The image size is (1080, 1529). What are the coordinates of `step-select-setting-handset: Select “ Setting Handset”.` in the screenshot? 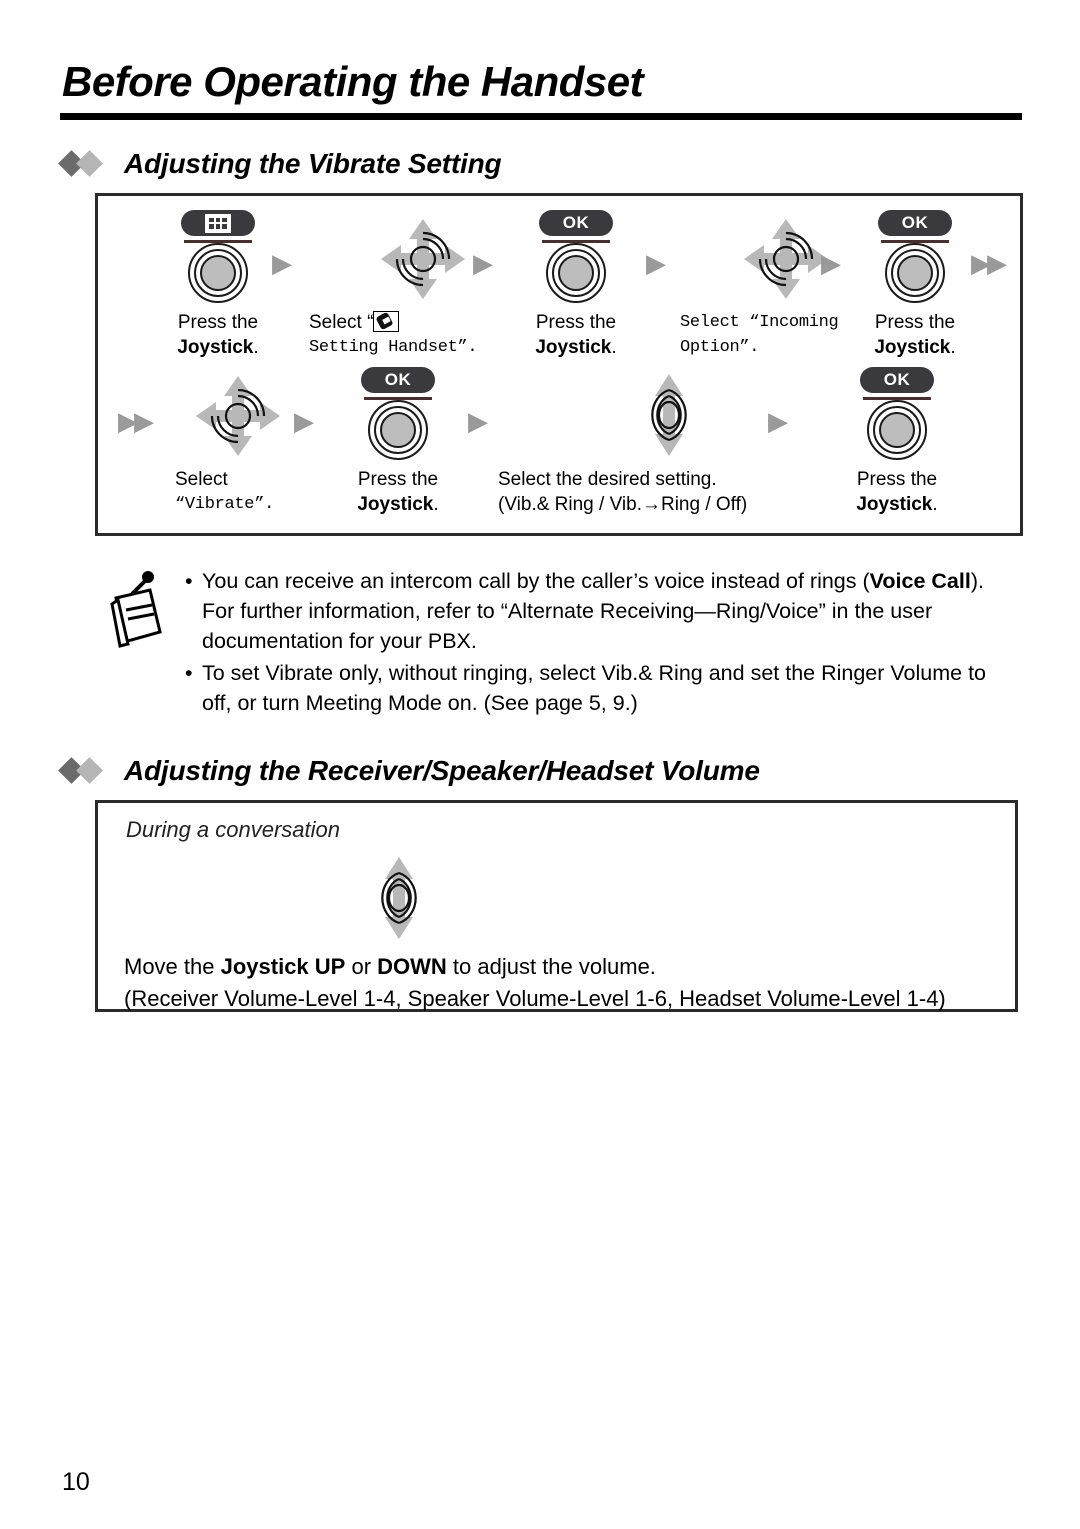 It's located at (422, 284).